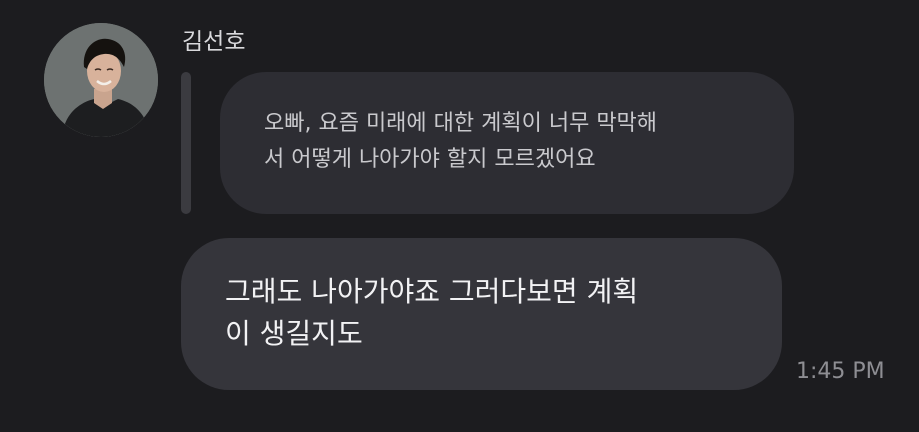 This screenshot has width=919, height=432. Describe the element at coordinates (294, 333) in the screenshot. I see `message-line-2: 이 생길지도` at that location.